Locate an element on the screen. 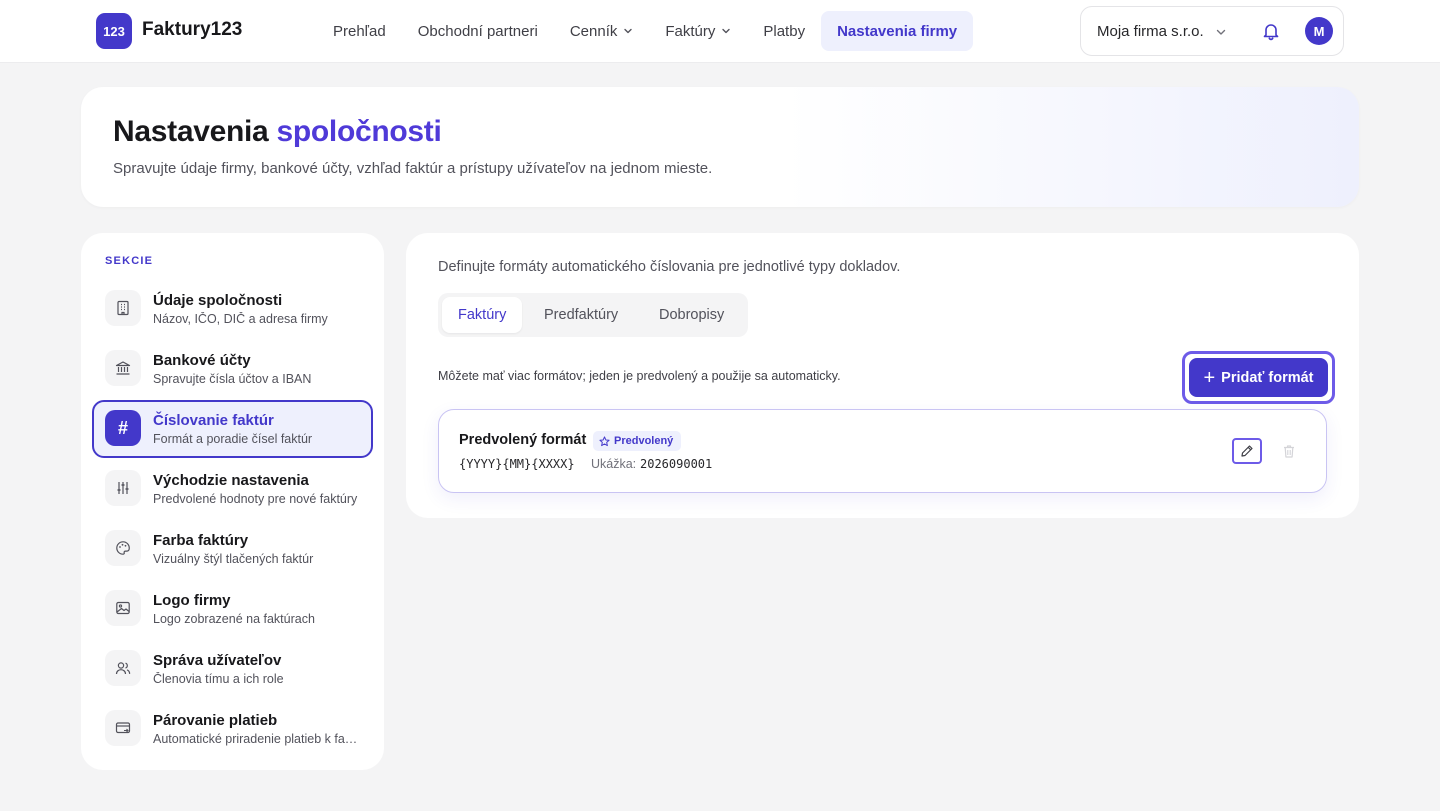 This screenshot has height=811, width=1440. edit-format-button is located at coordinates (1247, 451).